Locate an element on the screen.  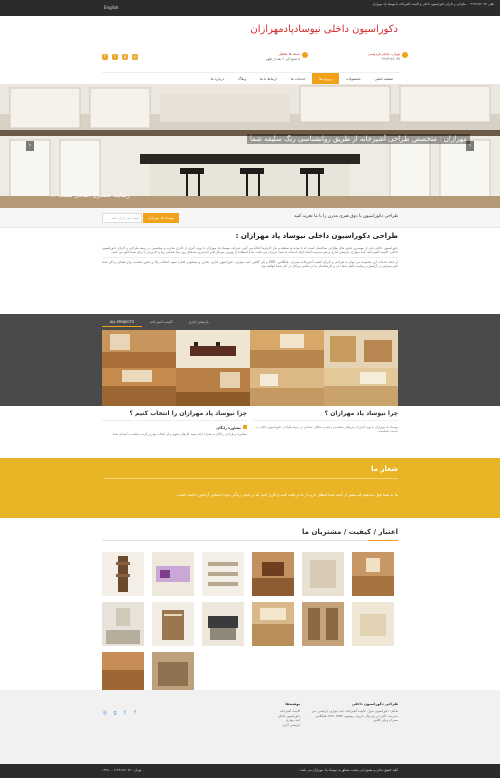
check-icon is located at coordinates (245, 427).